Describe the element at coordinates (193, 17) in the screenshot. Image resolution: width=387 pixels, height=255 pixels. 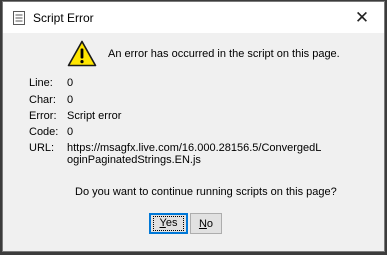
I see `title-bar: Script Error ✕` at that location.